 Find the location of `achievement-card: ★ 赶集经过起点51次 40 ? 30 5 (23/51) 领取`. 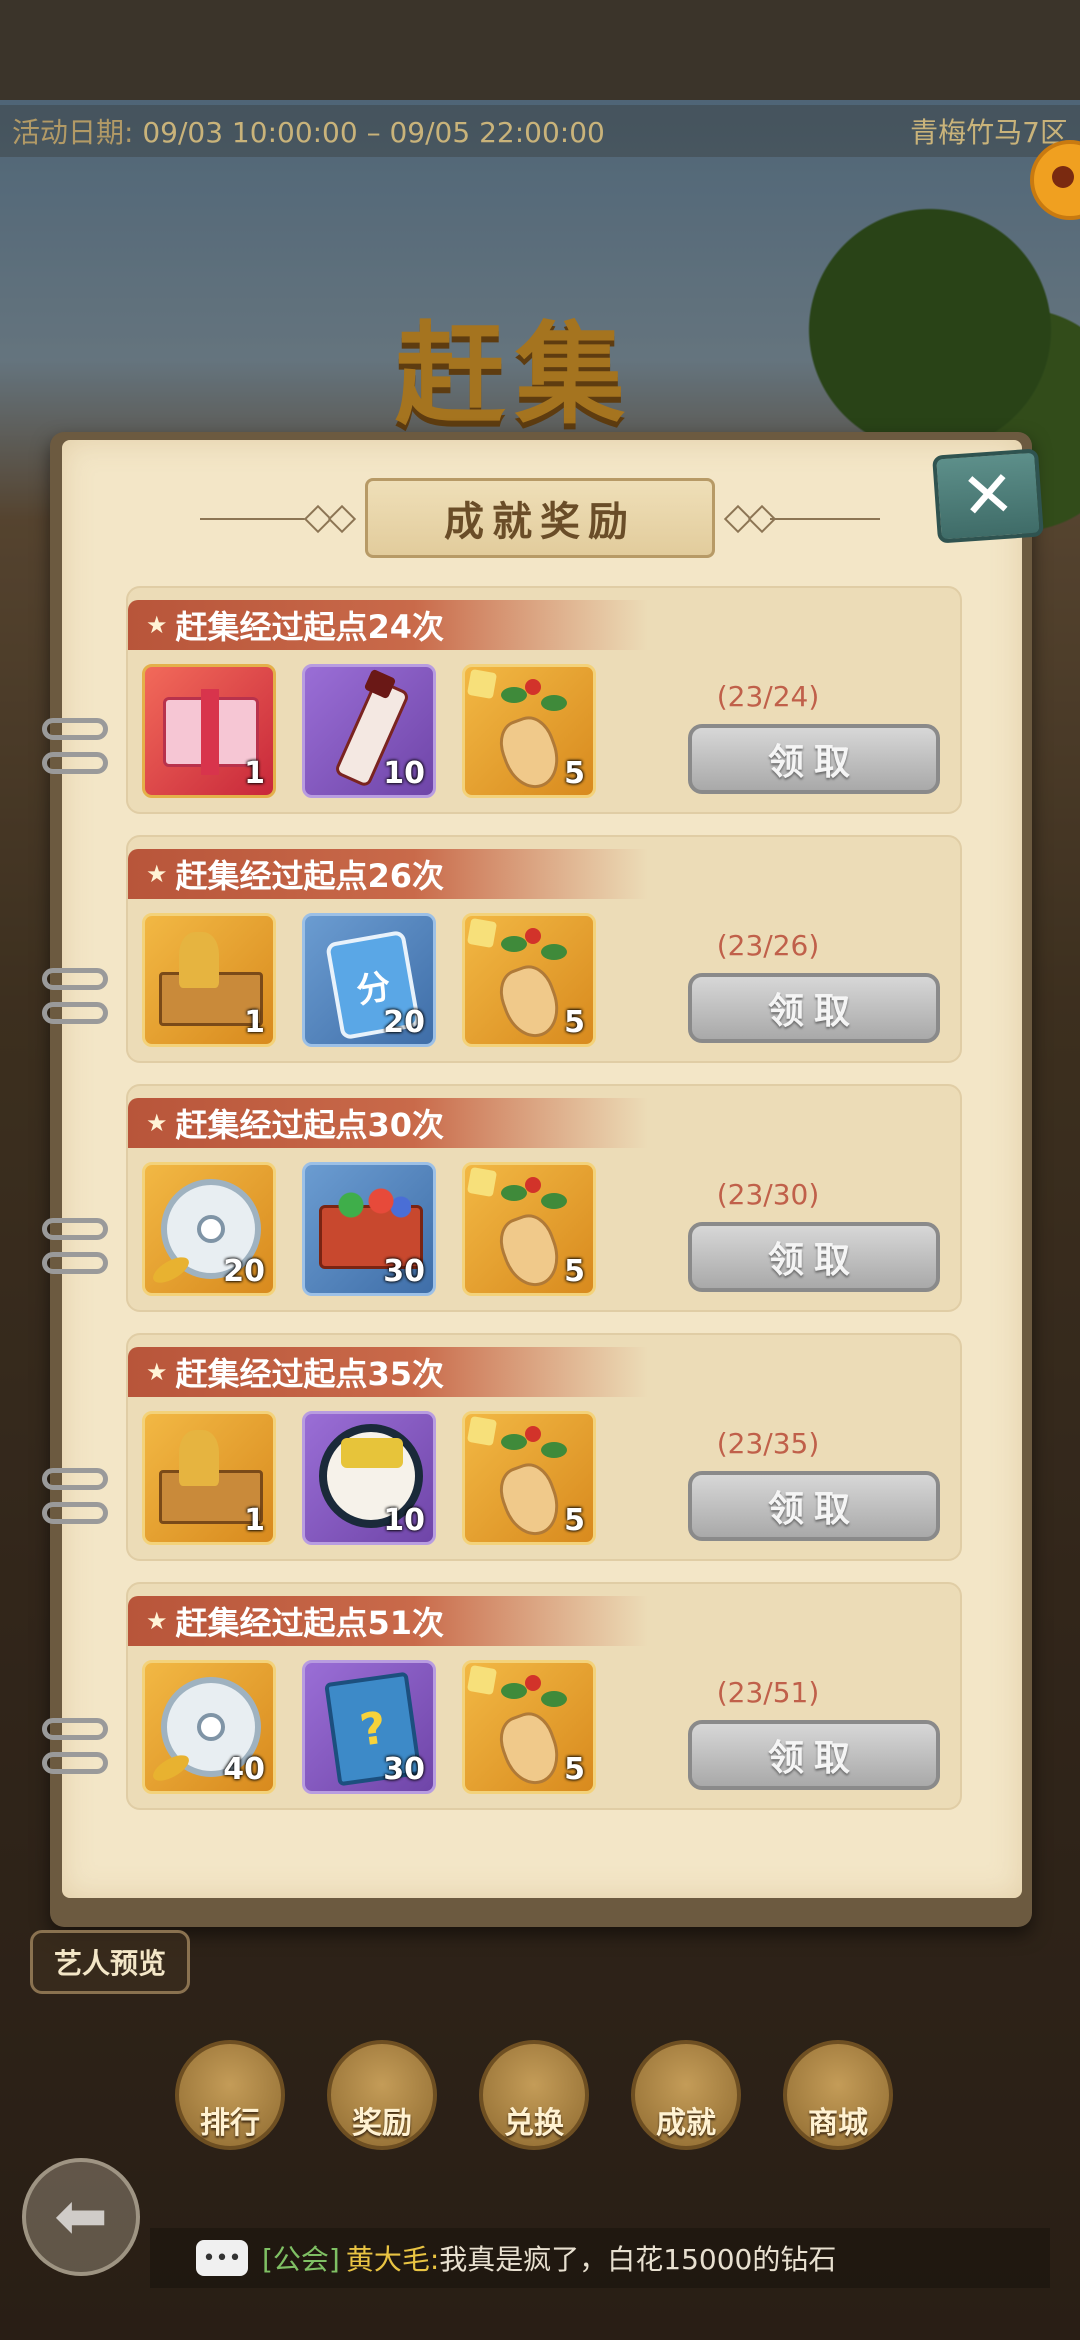

achievement-card: ★ 赶集经过起点51次 40 ? 30 5 (23/51) 领取 is located at coordinates (544, 1696).